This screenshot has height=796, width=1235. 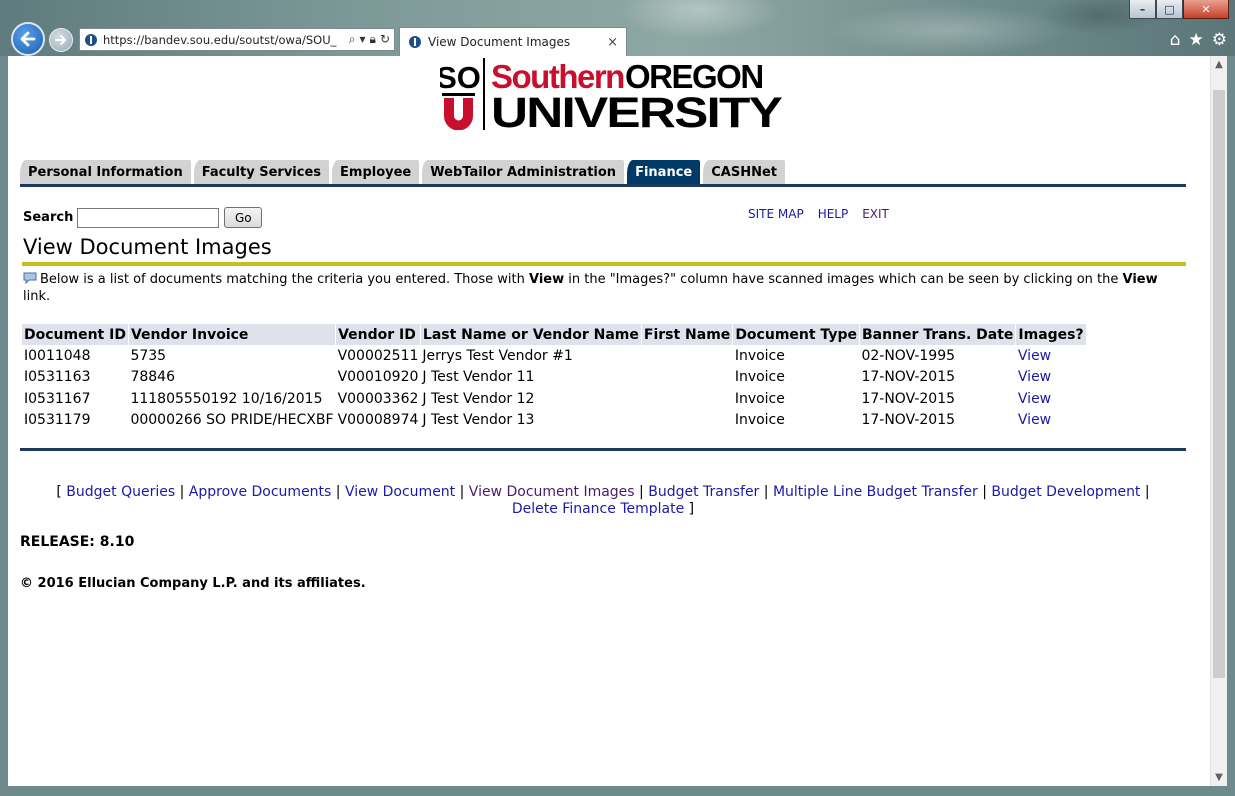 I want to click on info-speech-bubble-icon, so click(x=30, y=278).